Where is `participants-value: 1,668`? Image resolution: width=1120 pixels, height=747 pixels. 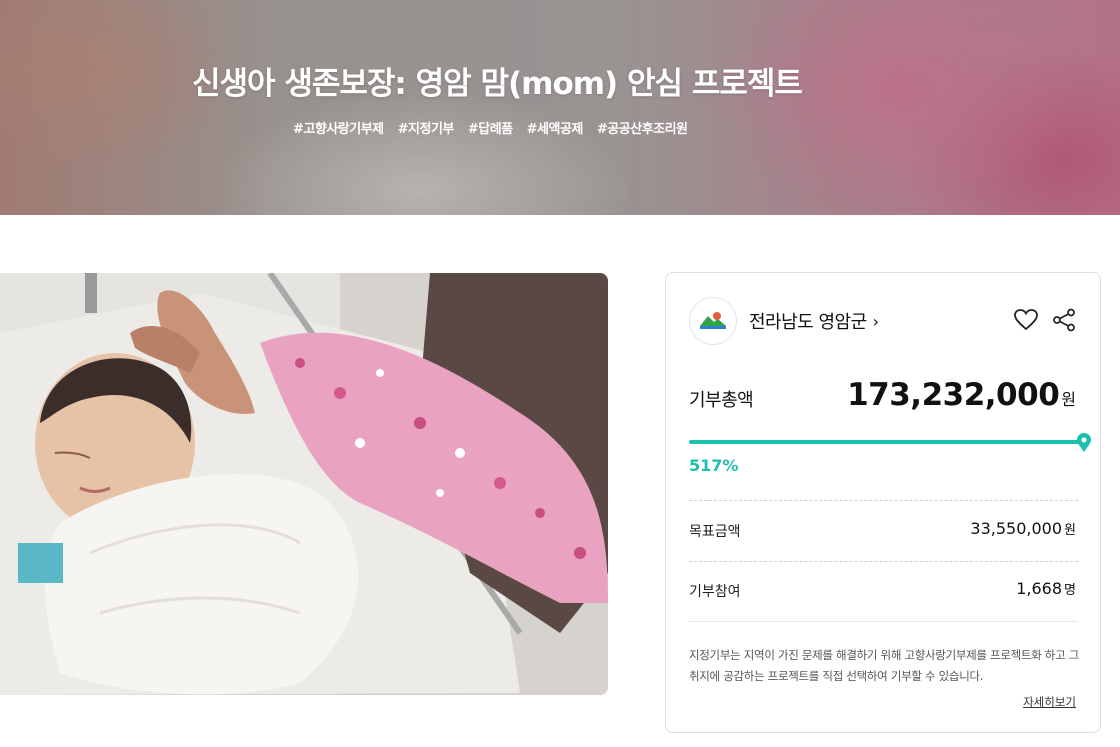 participants-value: 1,668 is located at coordinates (1039, 588).